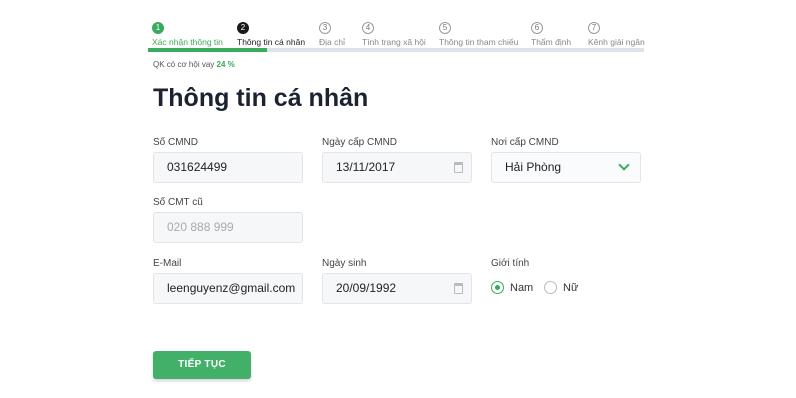 The image size is (796, 398). Describe the element at coordinates (158, 28) in the screenshot. I see `step-number: 1` at that location.